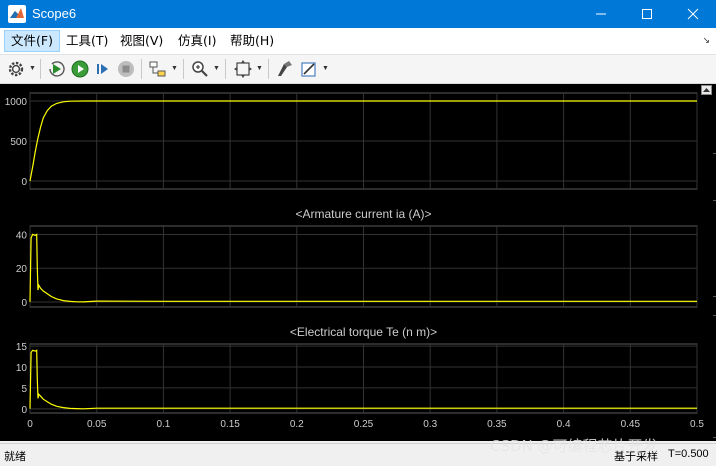 Image resolution: width=716 pixels, height=466 pixels. I want to click on menu-file: 文件(F), so click(32, 41).